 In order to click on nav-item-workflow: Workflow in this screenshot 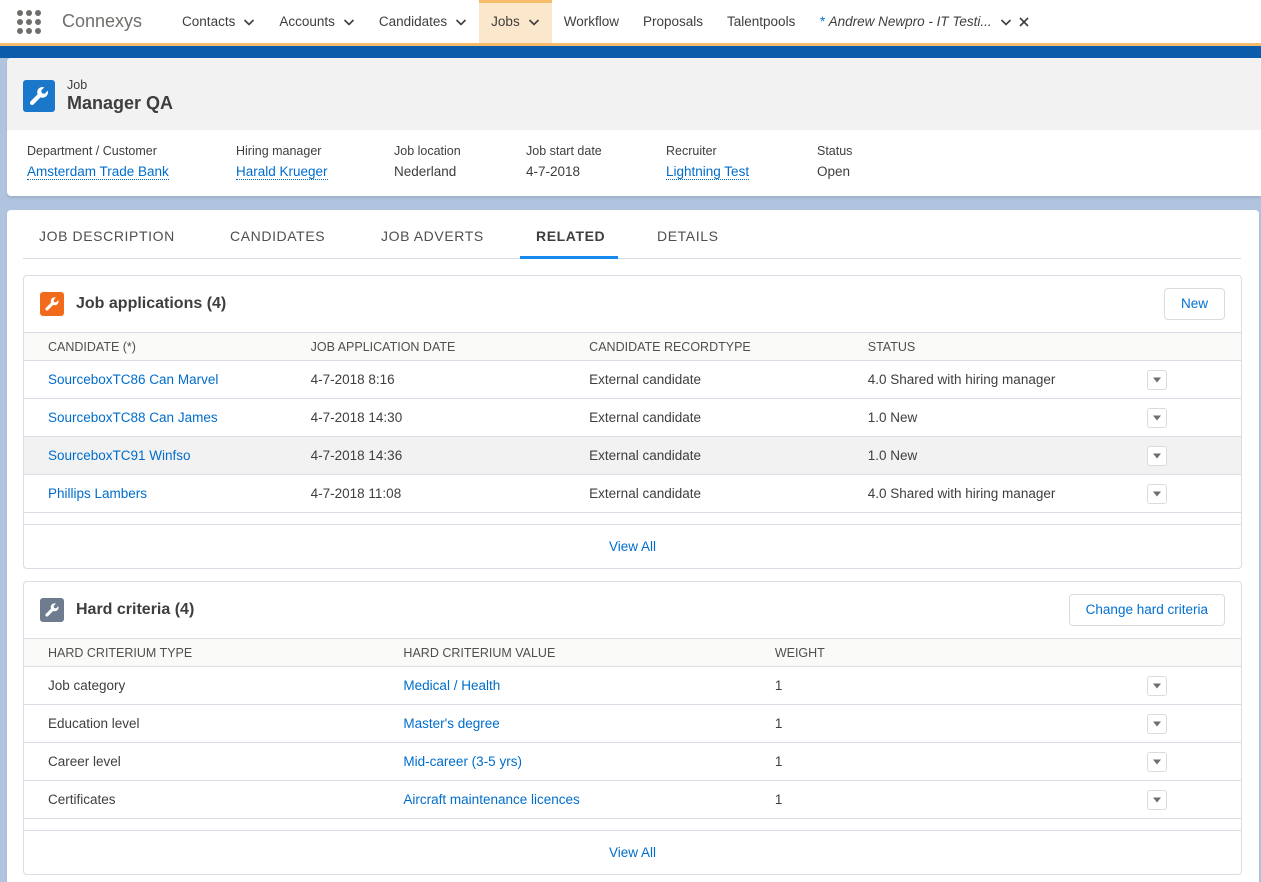, I will do `click(591, 21)`.